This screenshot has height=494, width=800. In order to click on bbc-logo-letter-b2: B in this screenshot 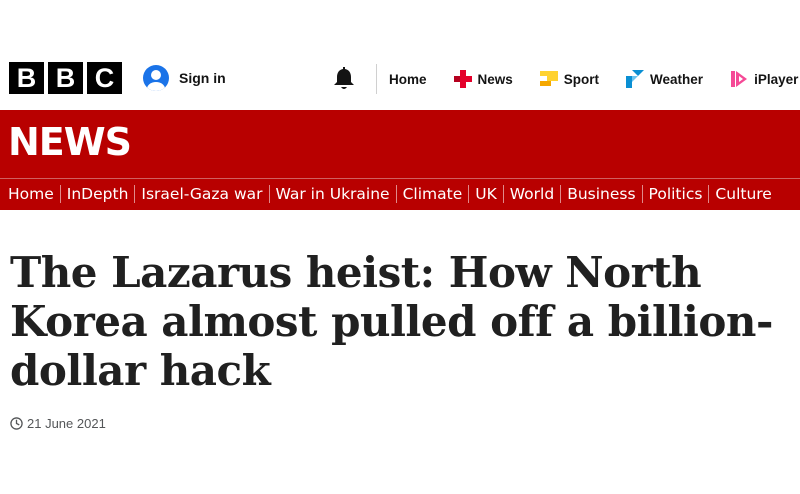, I will do `click(65, 78)`.